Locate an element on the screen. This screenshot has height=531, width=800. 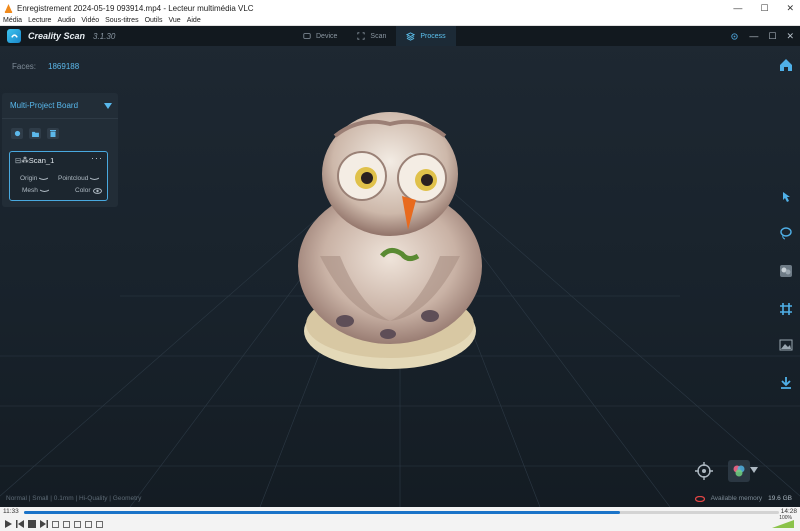
open-folder-button is located at coordinates (35, 133).